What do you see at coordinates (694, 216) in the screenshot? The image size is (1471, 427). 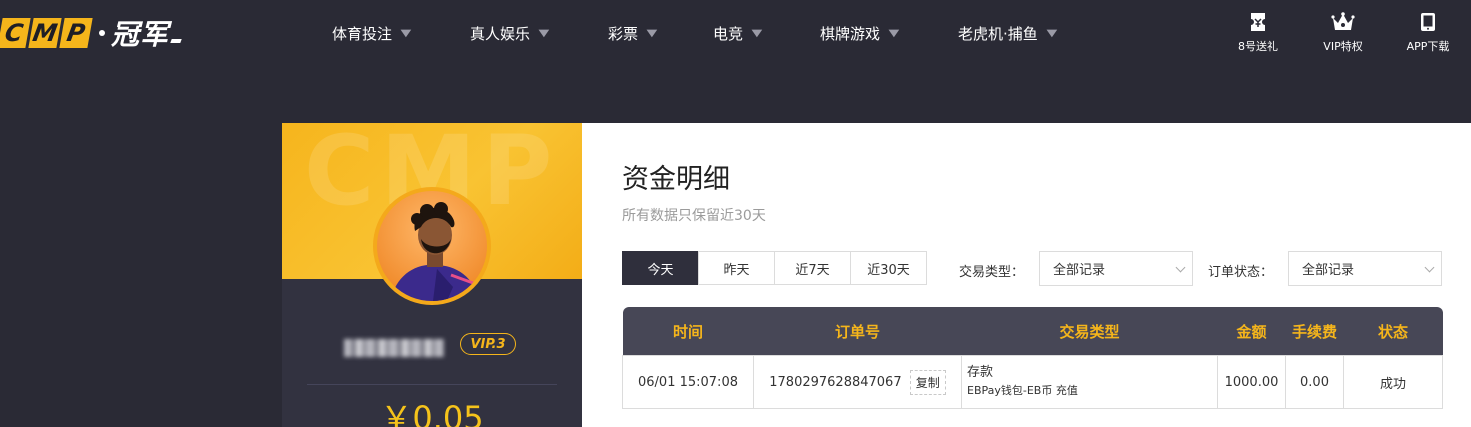 I see `page-subtitle: 所有数据只保留近30天` at bounding box center [694, 216].